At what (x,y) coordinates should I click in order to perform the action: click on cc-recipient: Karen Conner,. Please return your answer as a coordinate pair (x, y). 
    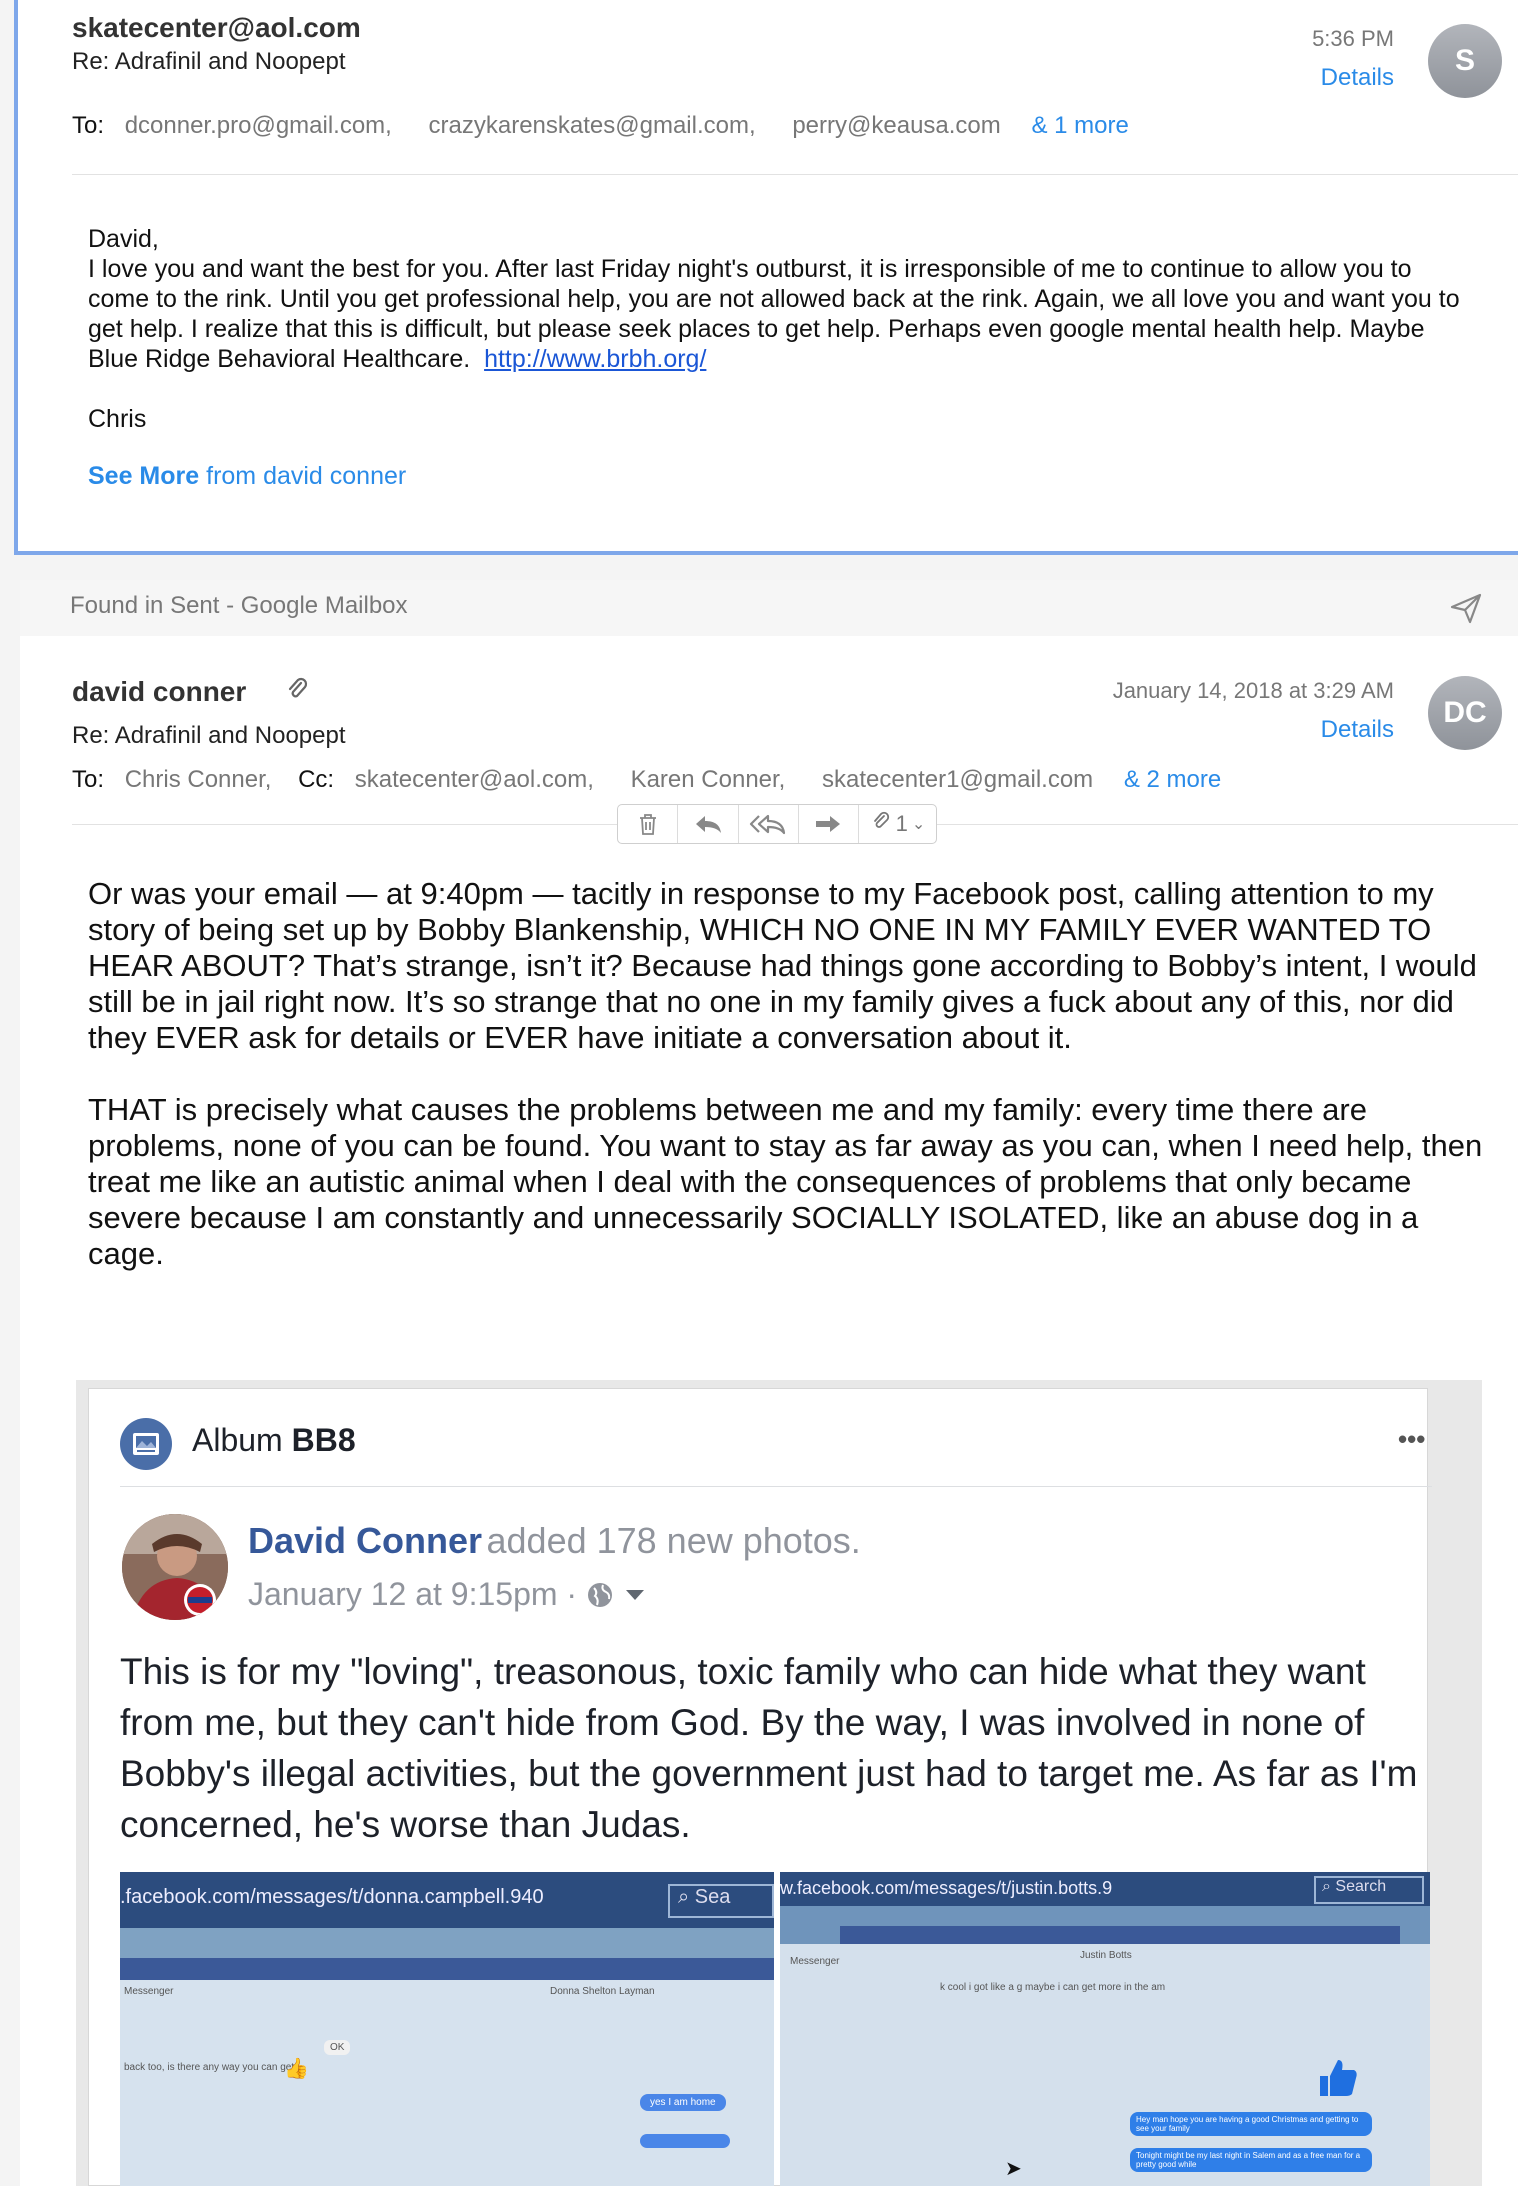
    Looking at the image, I should click on (708, 779).